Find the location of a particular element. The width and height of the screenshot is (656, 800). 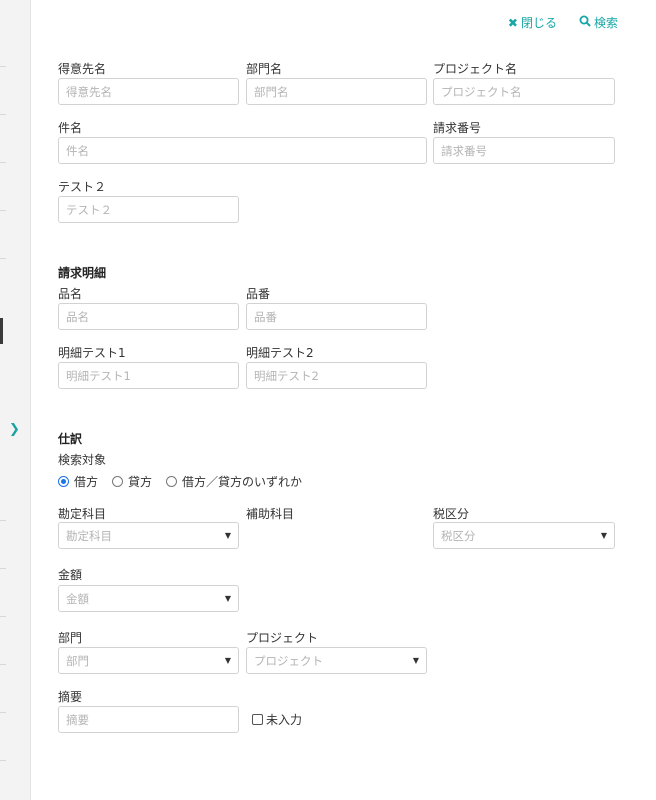

unentered-checkbox: 未入力 is located at coordinates (277, 719).